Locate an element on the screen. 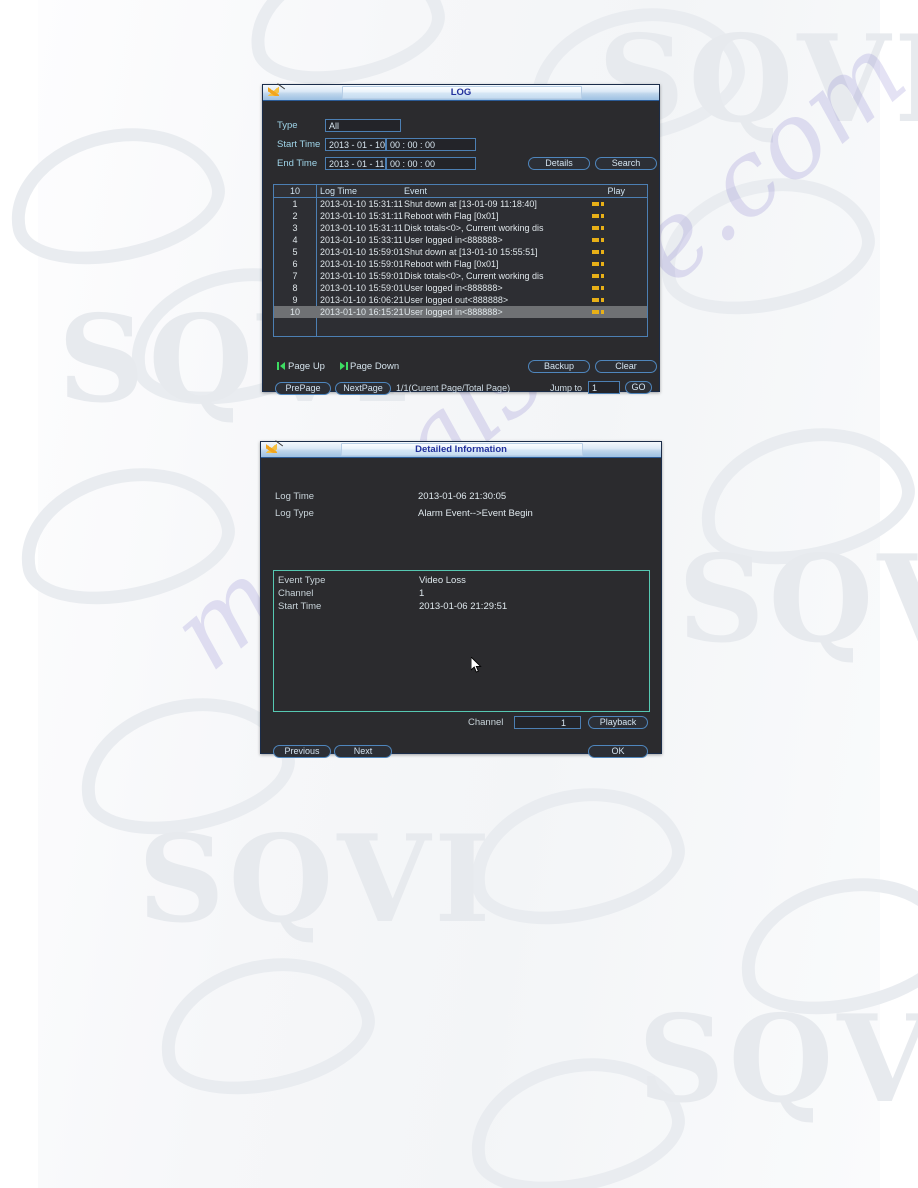  type-label: Type is located at coordinates (287, 125).